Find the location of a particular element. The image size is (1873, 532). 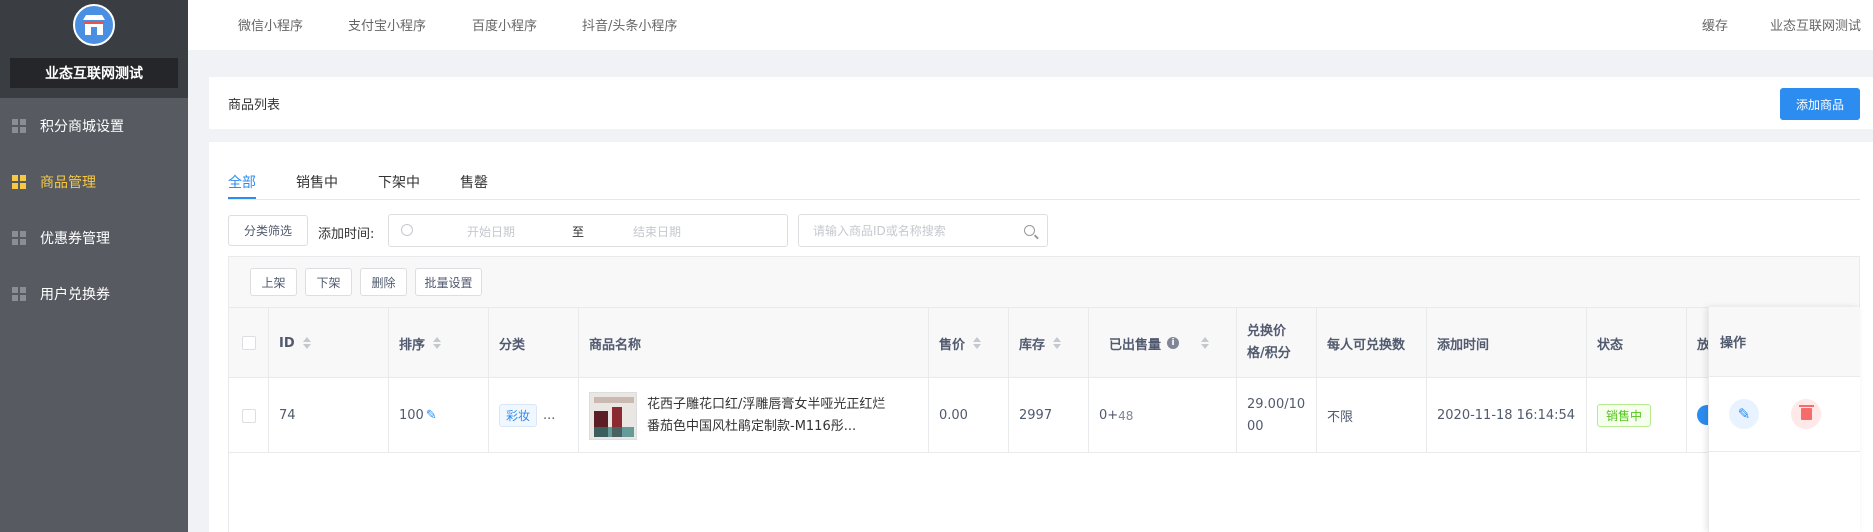

sidebar-item-label: 商品管理 is located at coordinates (68, 183).